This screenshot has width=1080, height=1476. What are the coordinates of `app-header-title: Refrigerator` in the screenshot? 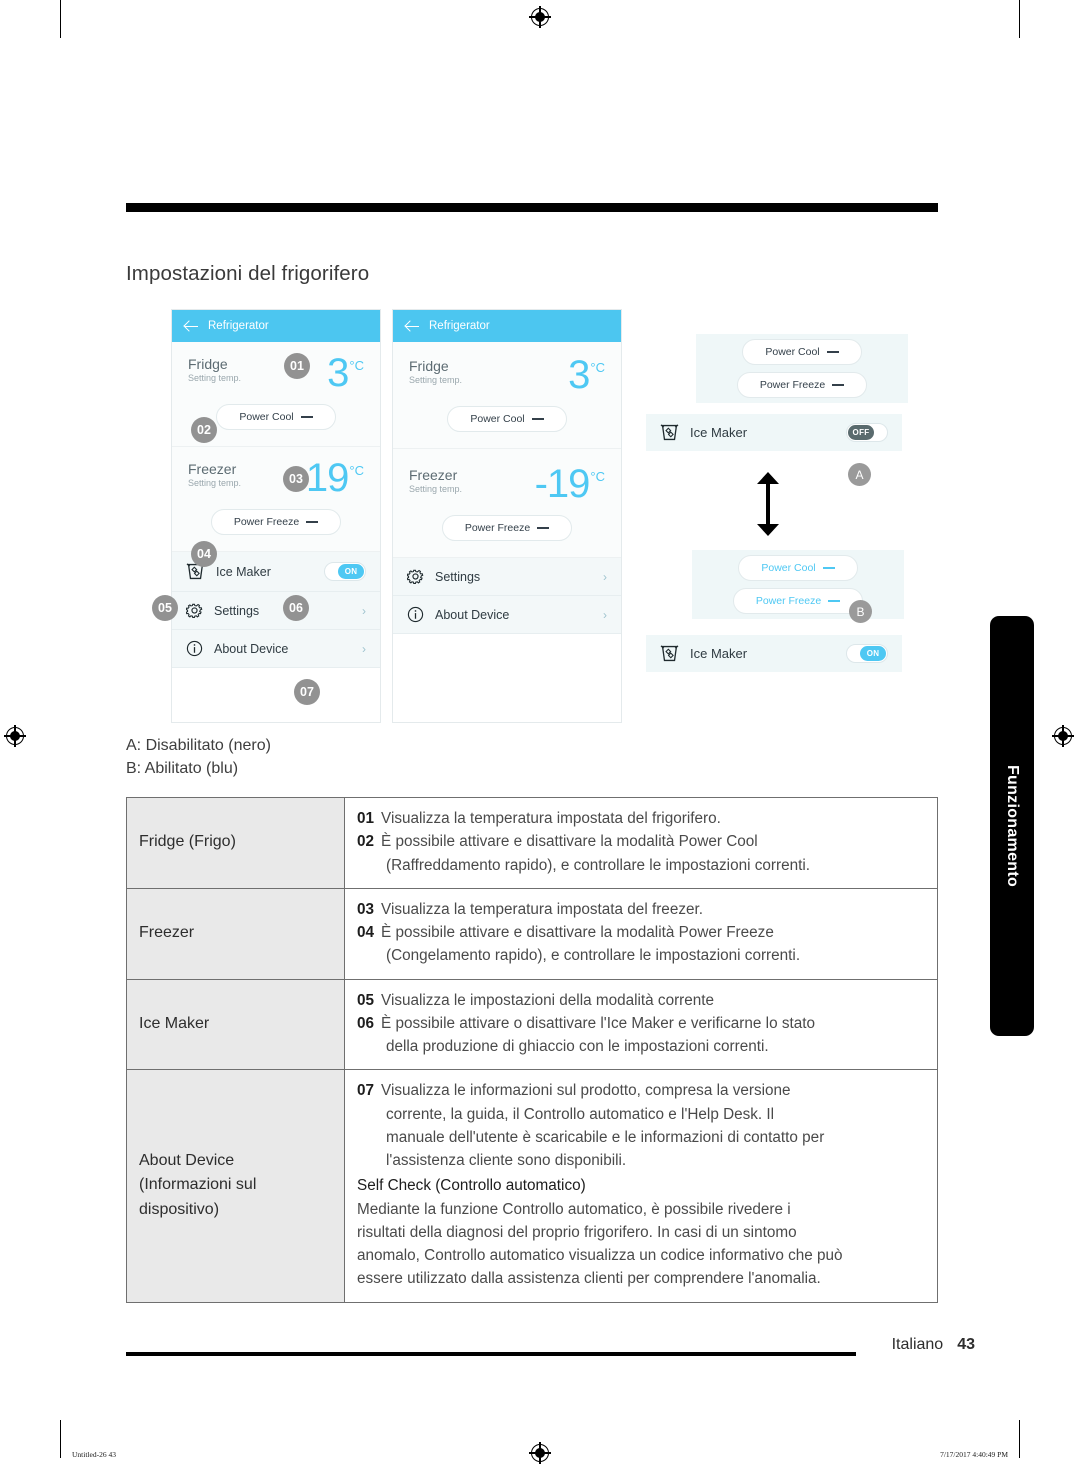 It's located at (459, 326).